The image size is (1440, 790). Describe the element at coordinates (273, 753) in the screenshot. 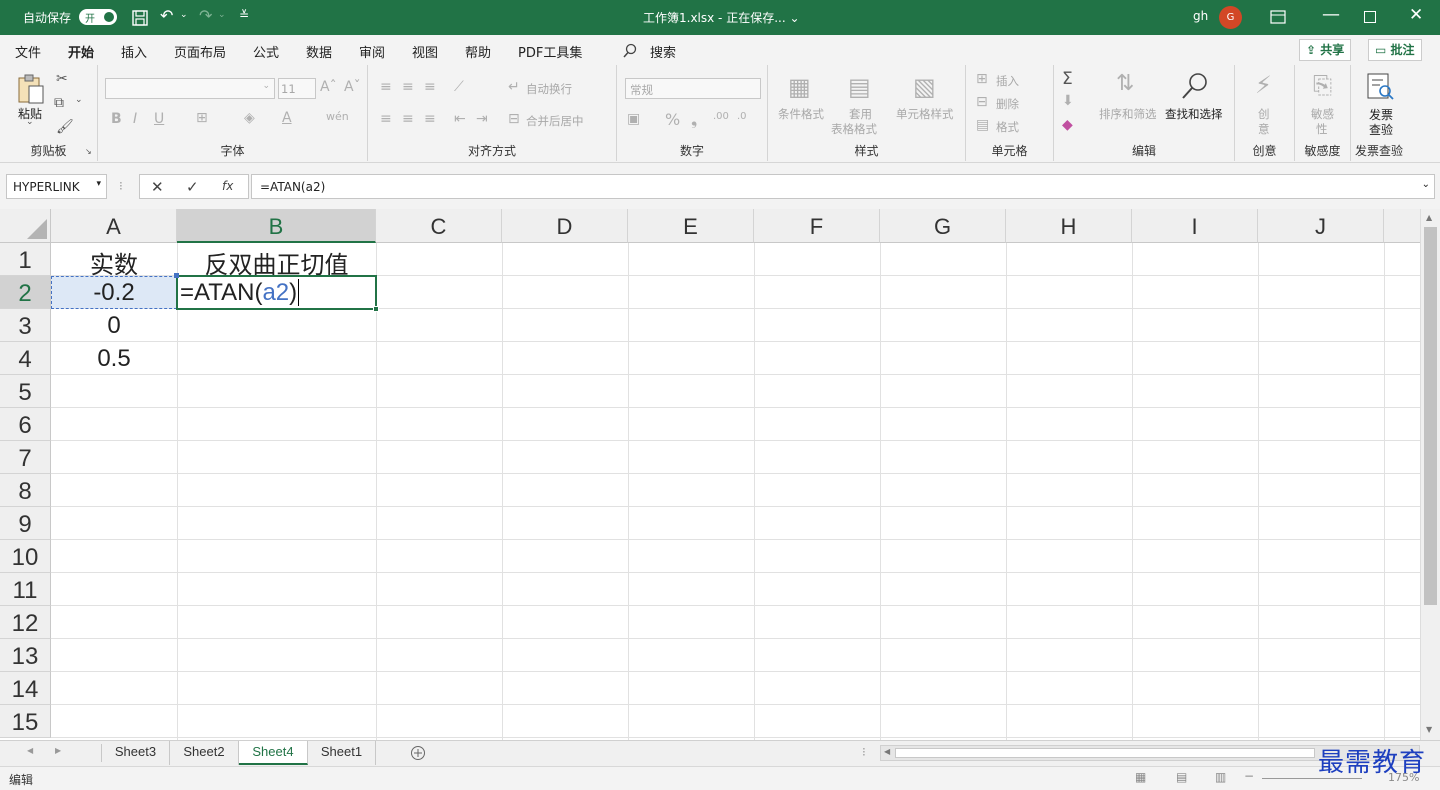

I see `sheet-tab-sheet4: Sheet4` at that location.